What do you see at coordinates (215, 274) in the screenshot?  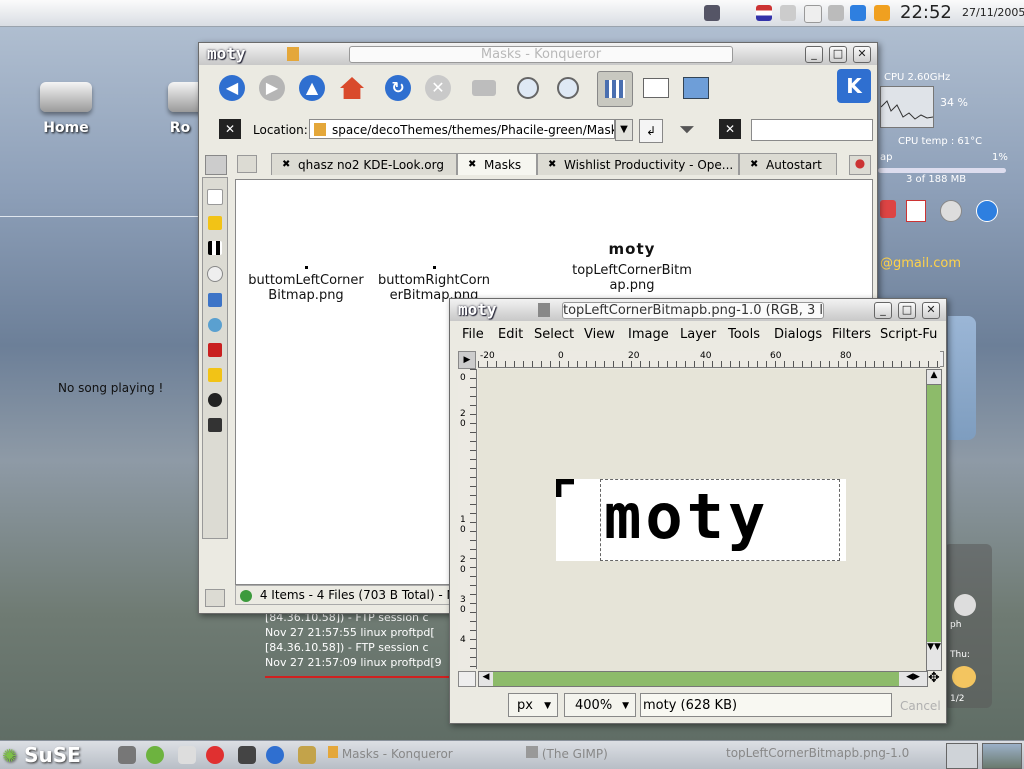 I see `history-icon` at bounding box center [215, 274].